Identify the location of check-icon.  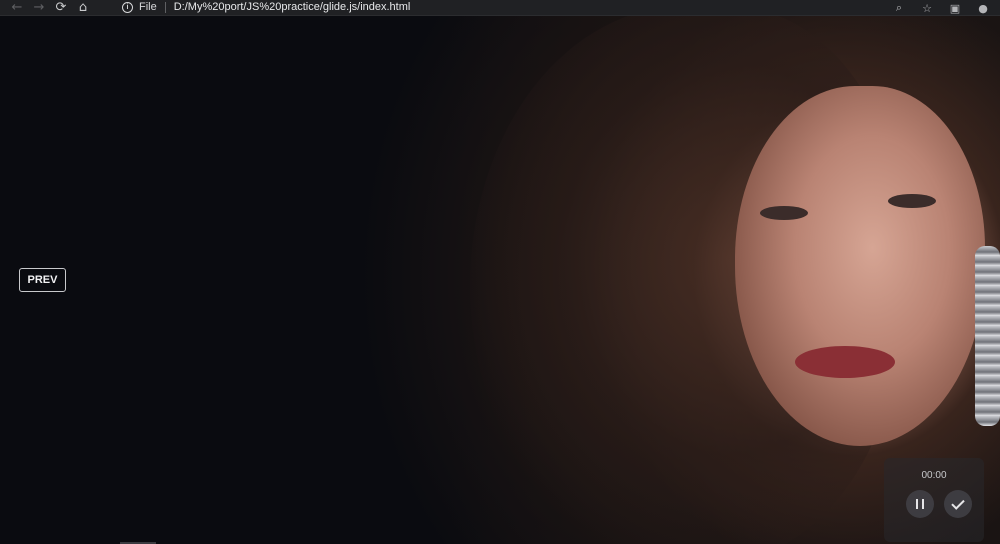
(958, 502).